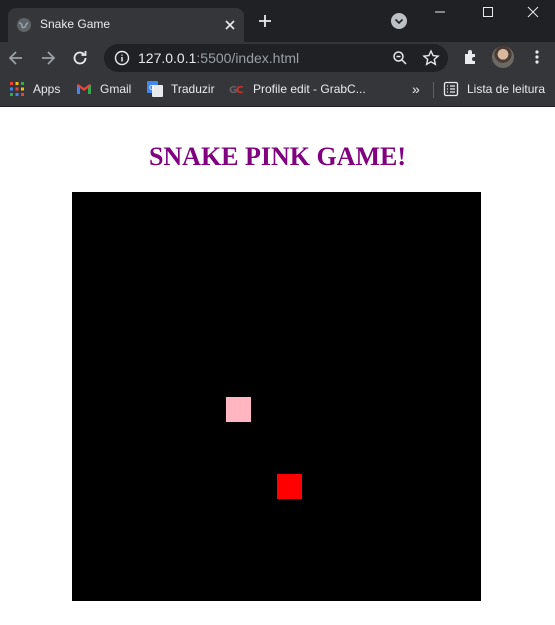  What do you see at coordinates (289, 486) in the screenshot?
I see `food-item` at bounding box center [289, 486].